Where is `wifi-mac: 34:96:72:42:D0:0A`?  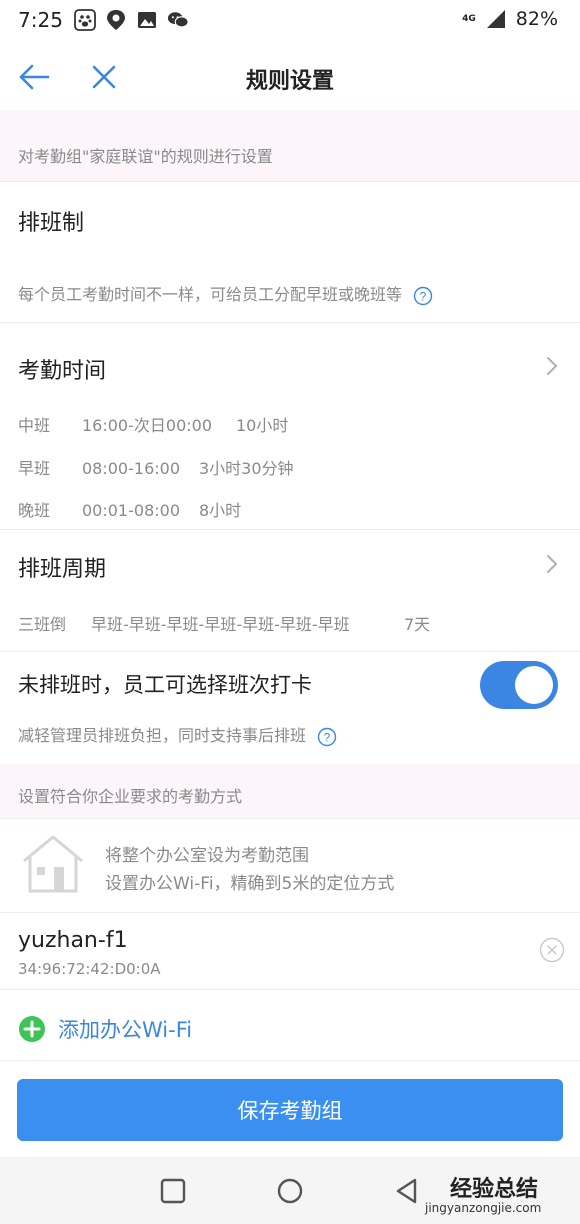
wifi-mac: 34:96:72:42:D0:0A is located at coordinates (89, 969).